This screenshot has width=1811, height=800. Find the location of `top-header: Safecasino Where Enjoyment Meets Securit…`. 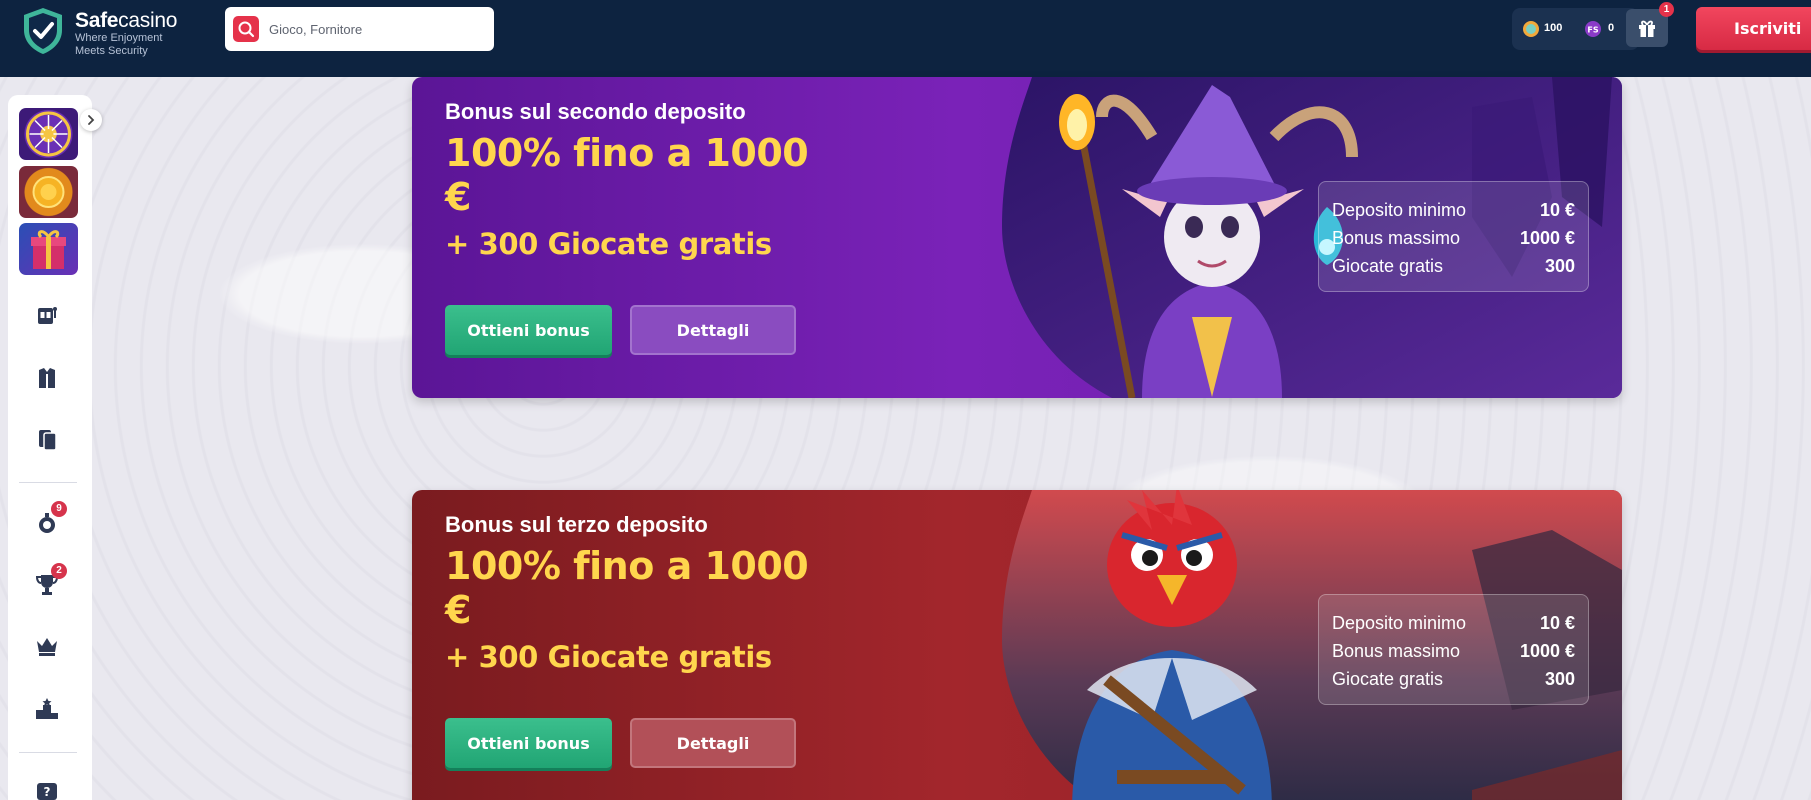

top-header: Safecasino Where Enjoyment Meets Securit… is located at coordinates (905, 38).